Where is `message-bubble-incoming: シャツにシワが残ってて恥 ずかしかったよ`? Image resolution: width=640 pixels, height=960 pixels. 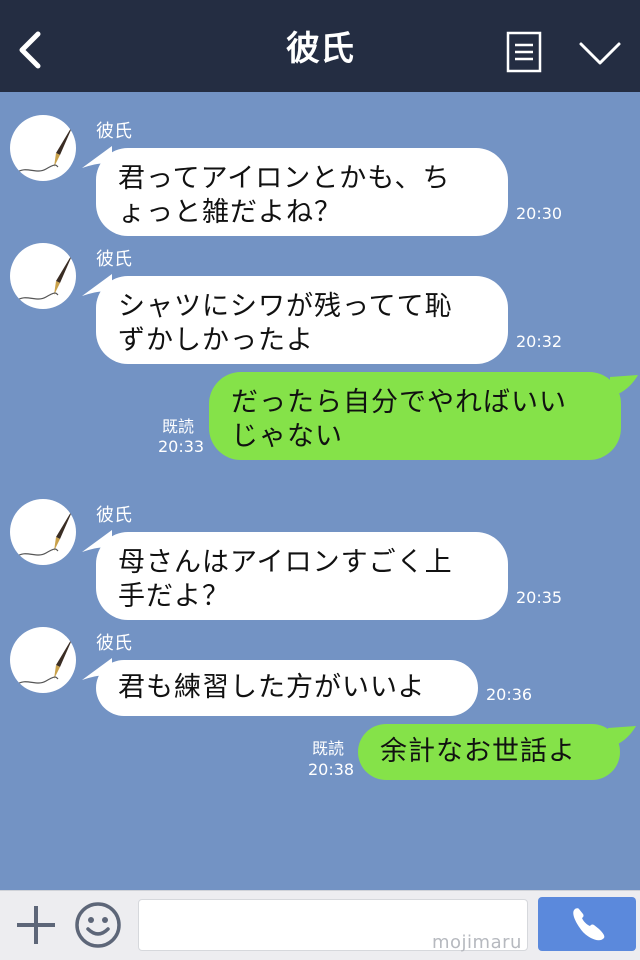 message-bubble-incoming: シャツにシワが残ってて恥 ずかしかったよ is located at coordinates (302, 320).